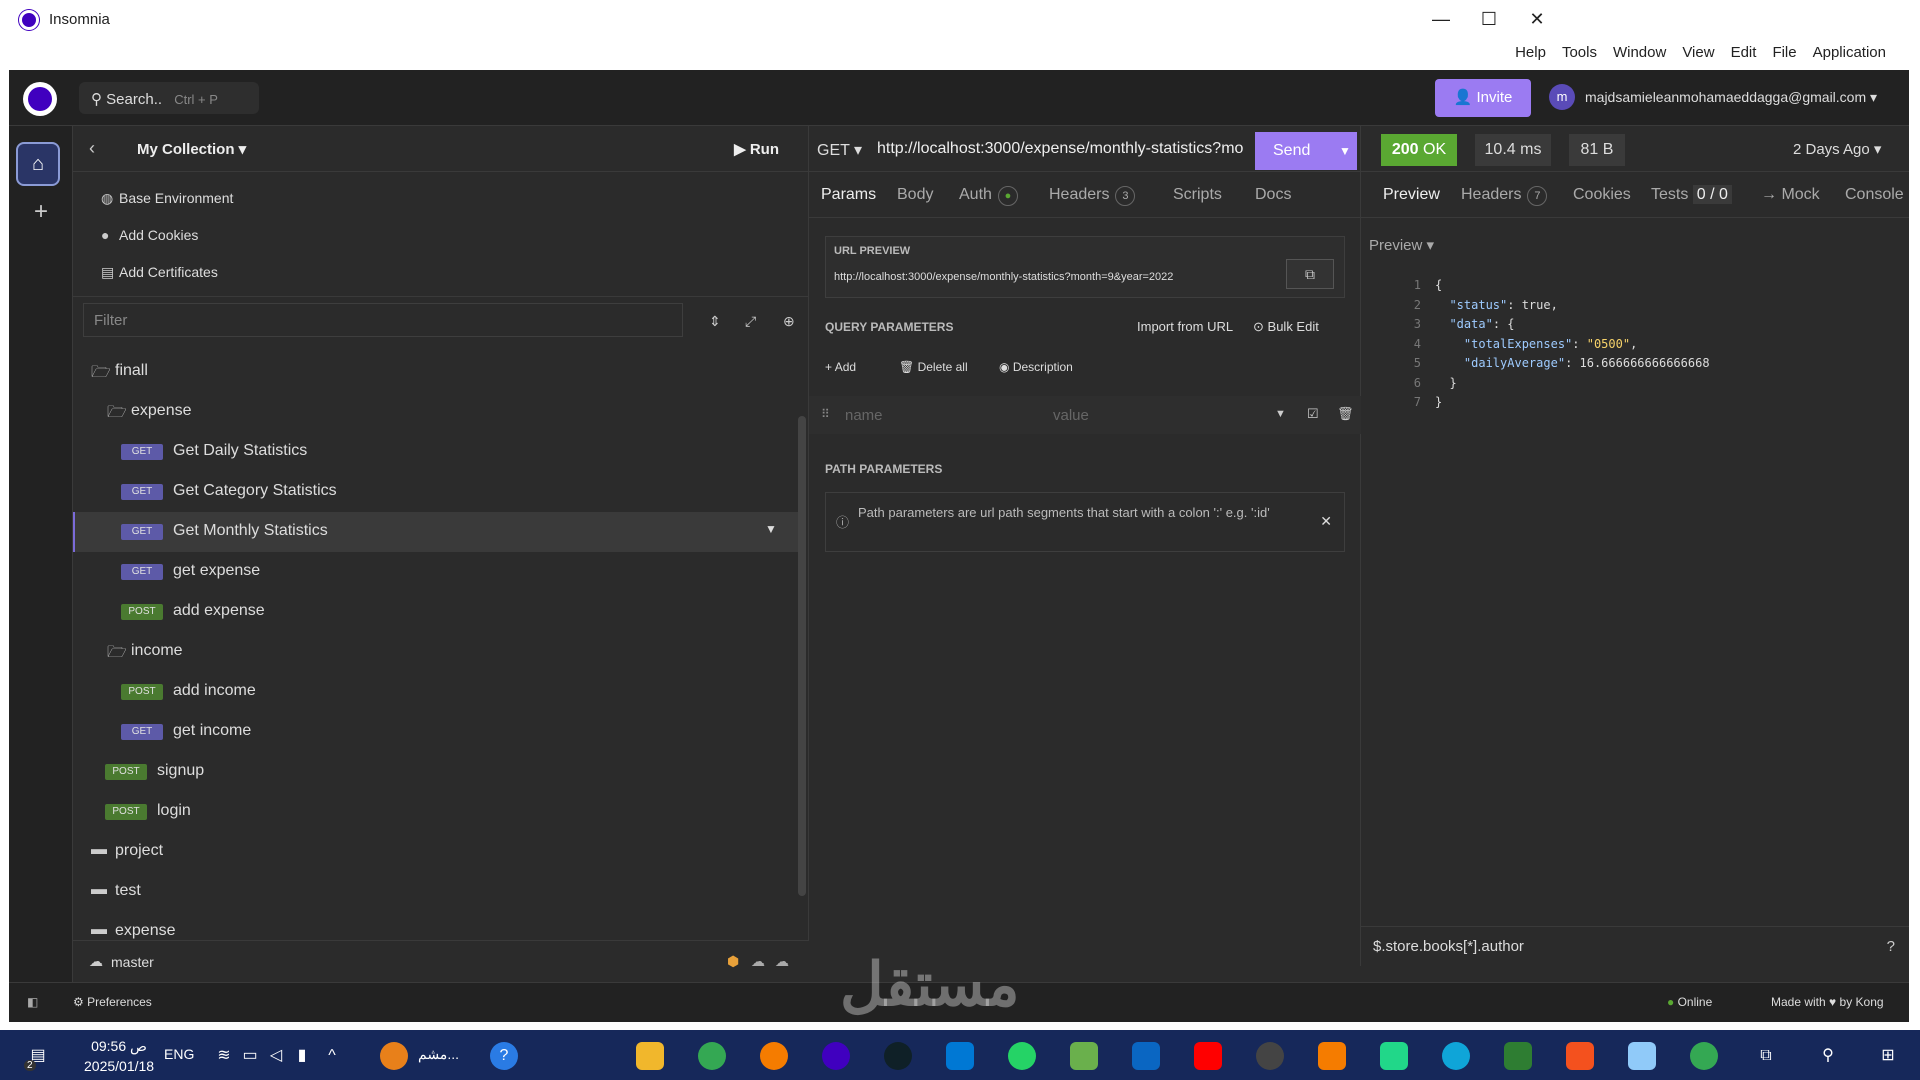 Image resolution: width=1920 pixels, height=1080 pixels. Describe the element at coordinates (1891, 946) in the screenshot. I see `help-icon: ?` at that location.